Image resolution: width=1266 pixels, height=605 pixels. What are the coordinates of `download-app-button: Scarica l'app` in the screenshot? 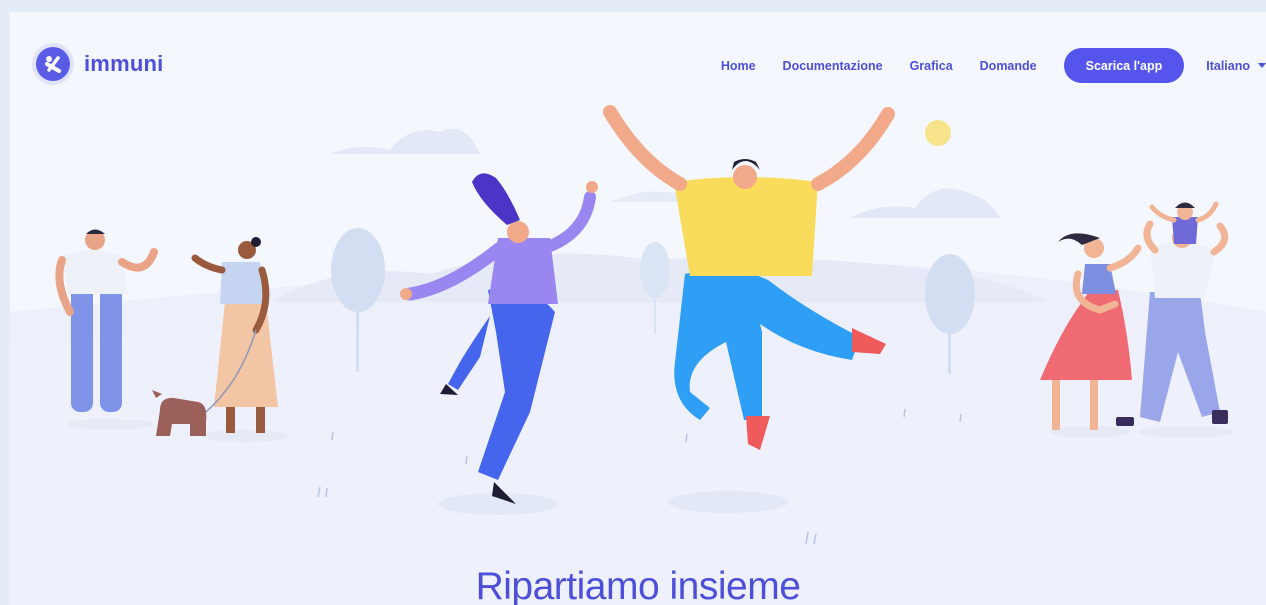 It's located at (1124, 65).